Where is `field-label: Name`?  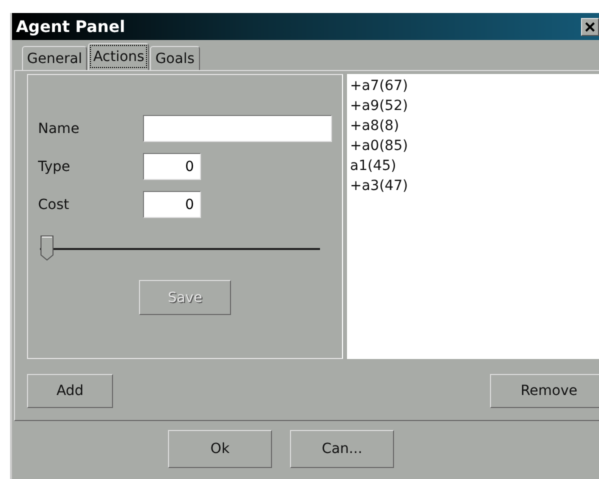 field-label: Name is located at coordinates (59, 128).